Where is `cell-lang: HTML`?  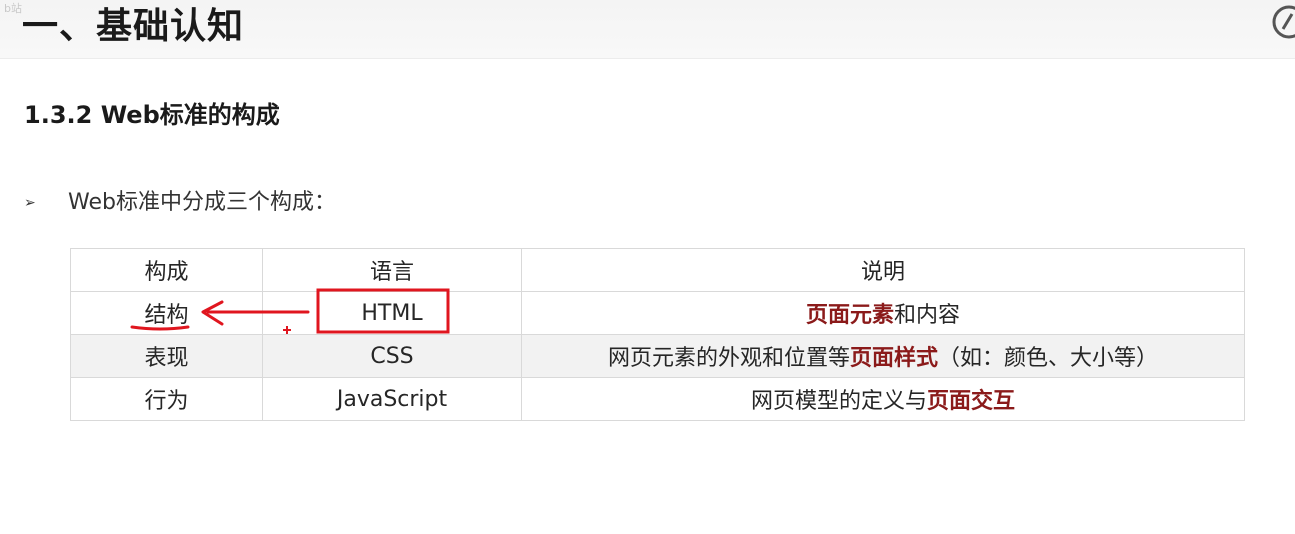
cell-lang: HTML is located at coordinates (392, 313).